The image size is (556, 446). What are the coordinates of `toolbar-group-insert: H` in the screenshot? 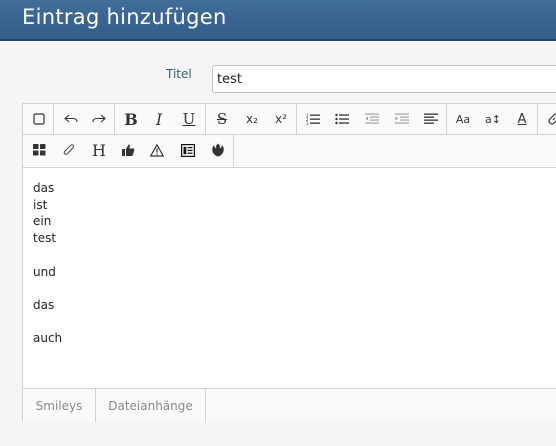 It's located at (128, 150).